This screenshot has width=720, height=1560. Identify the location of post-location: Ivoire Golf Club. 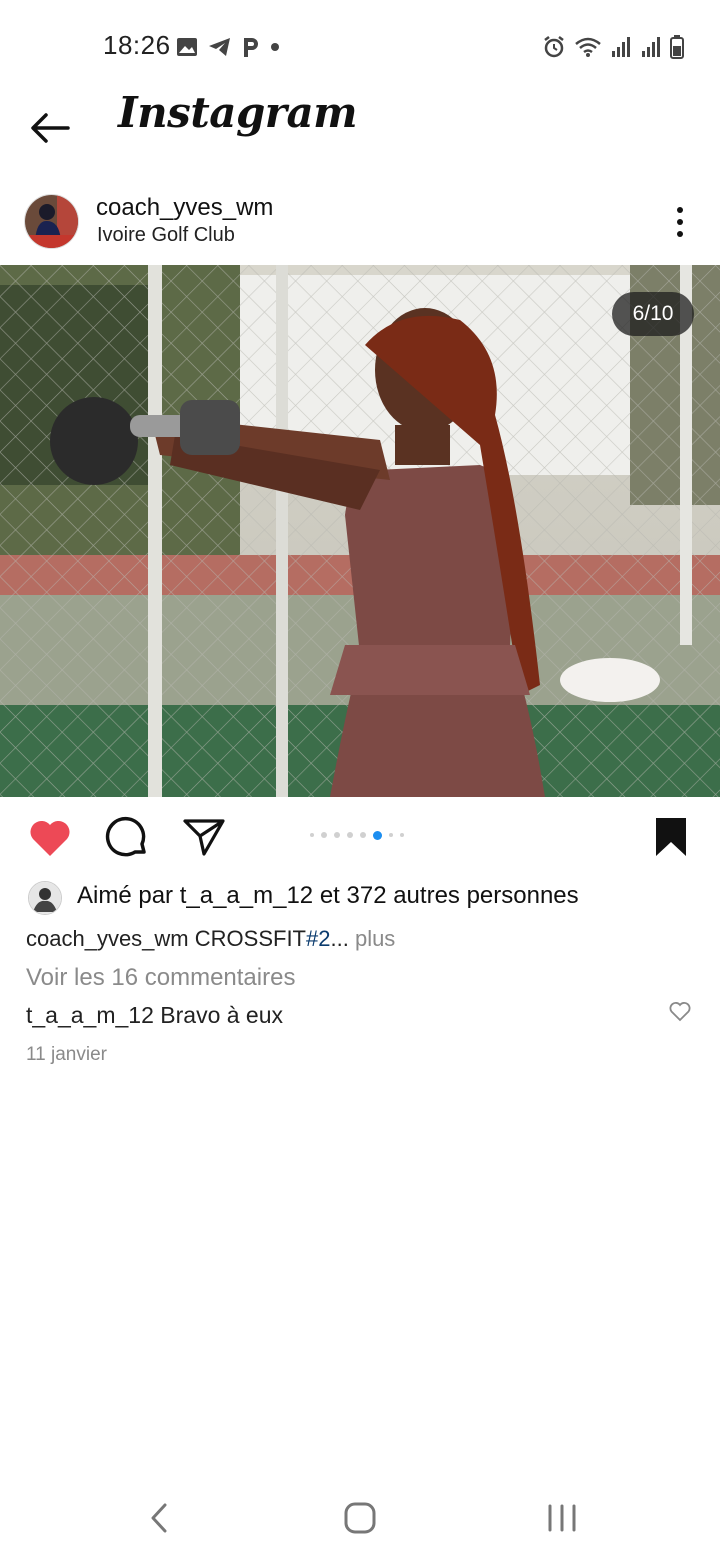
(166, 235).